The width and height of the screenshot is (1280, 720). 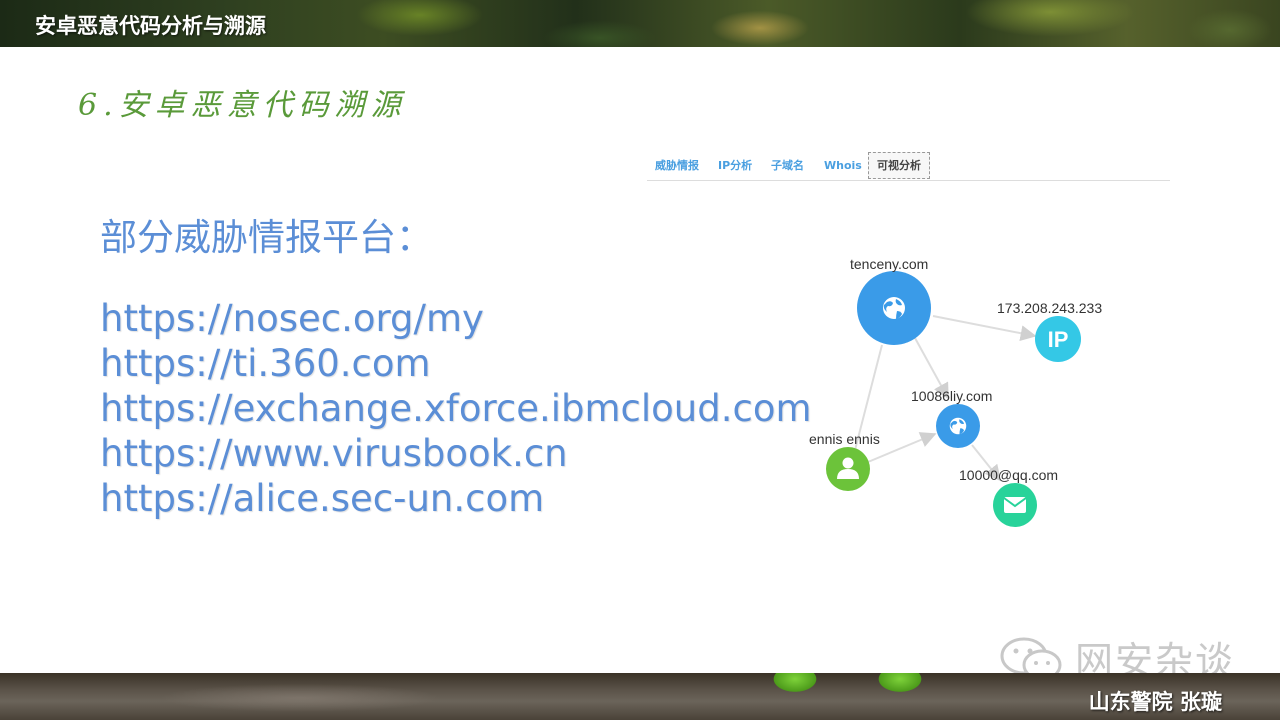 What do you see at coordinates (456, 363) in the screenshot?
I see `link-item: https://ti.360.com` at bounding box center [456, 363].